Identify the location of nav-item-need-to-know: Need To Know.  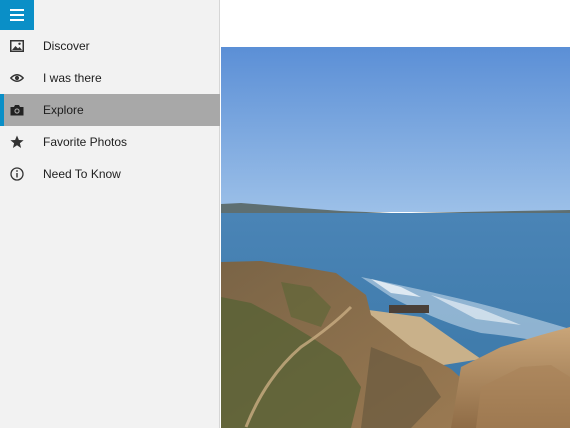
(110, 174).